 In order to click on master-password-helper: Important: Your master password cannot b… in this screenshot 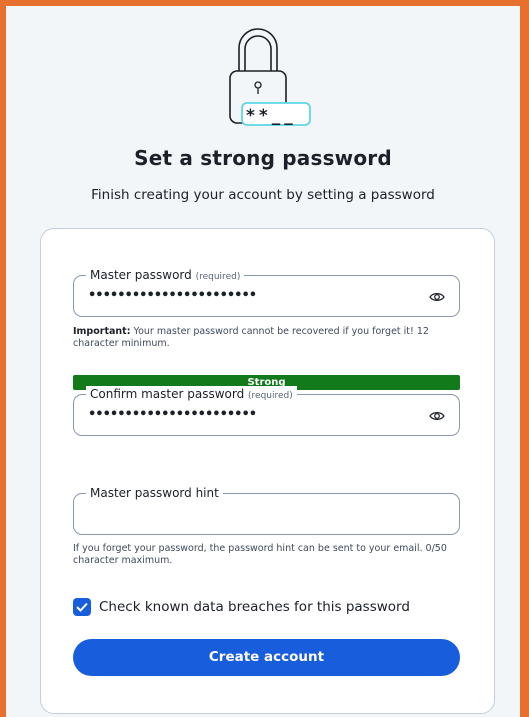, I will do `click(270, 338)`.